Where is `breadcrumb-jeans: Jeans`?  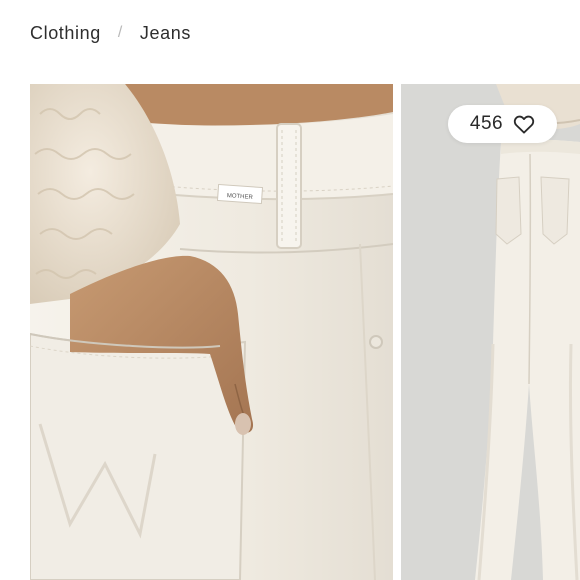
breadcrumb-jeans: Jeans is located at coordinates (165, 33).